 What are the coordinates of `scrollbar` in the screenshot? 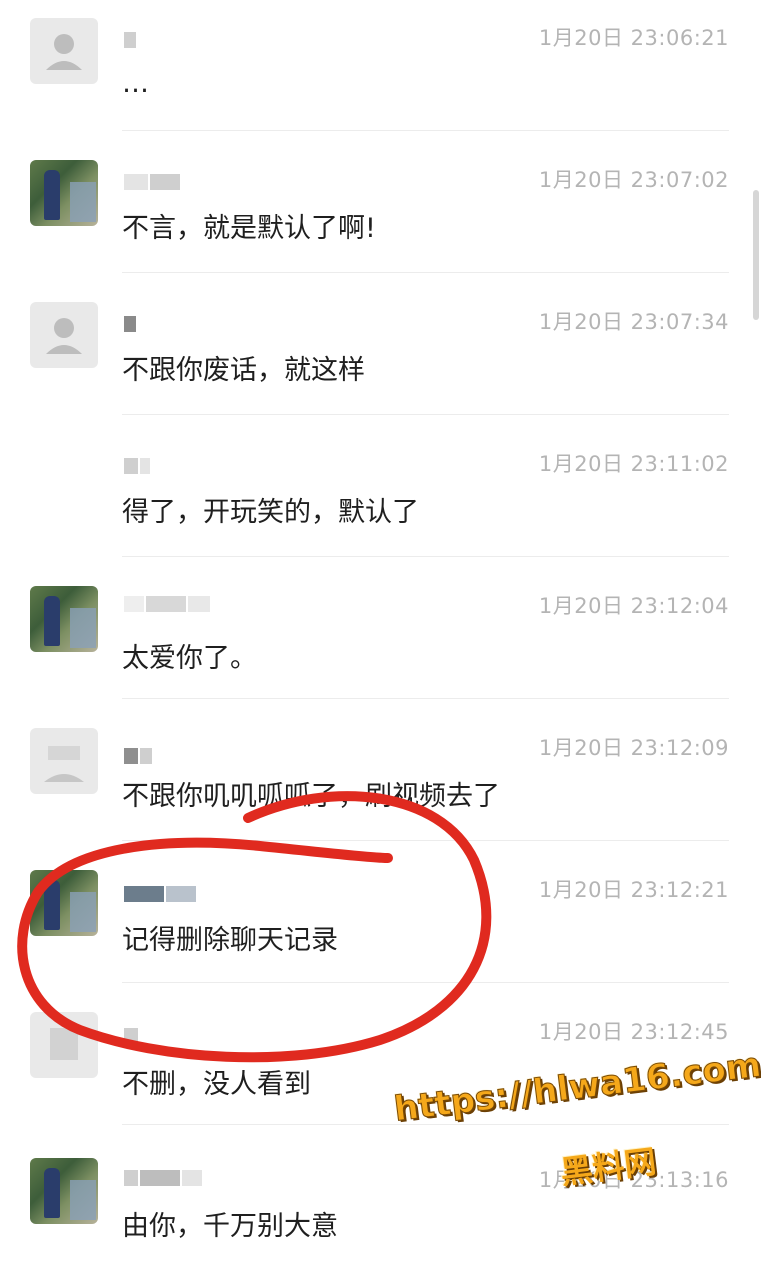 It's located at (756, 255).